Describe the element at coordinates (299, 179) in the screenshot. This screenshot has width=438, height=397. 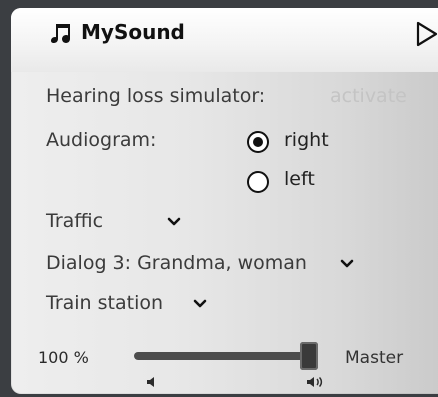
I see `audiogram-left-label: left` at that location.